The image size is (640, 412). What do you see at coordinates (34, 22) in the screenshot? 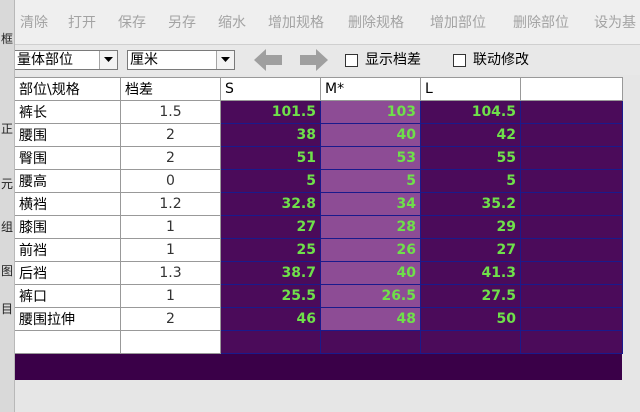
I see `clear-button: 清除` at bounding box center [34, 22].